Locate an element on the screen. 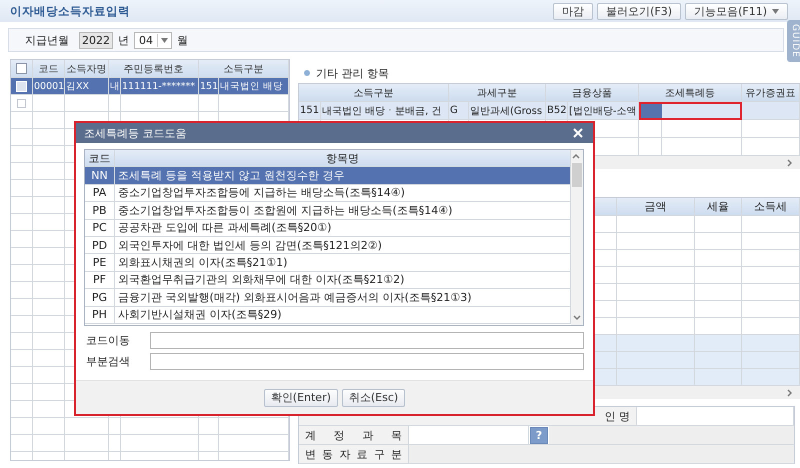 The image size is (800, 468). chevron-down-icon is located at coordinates (577, 318).